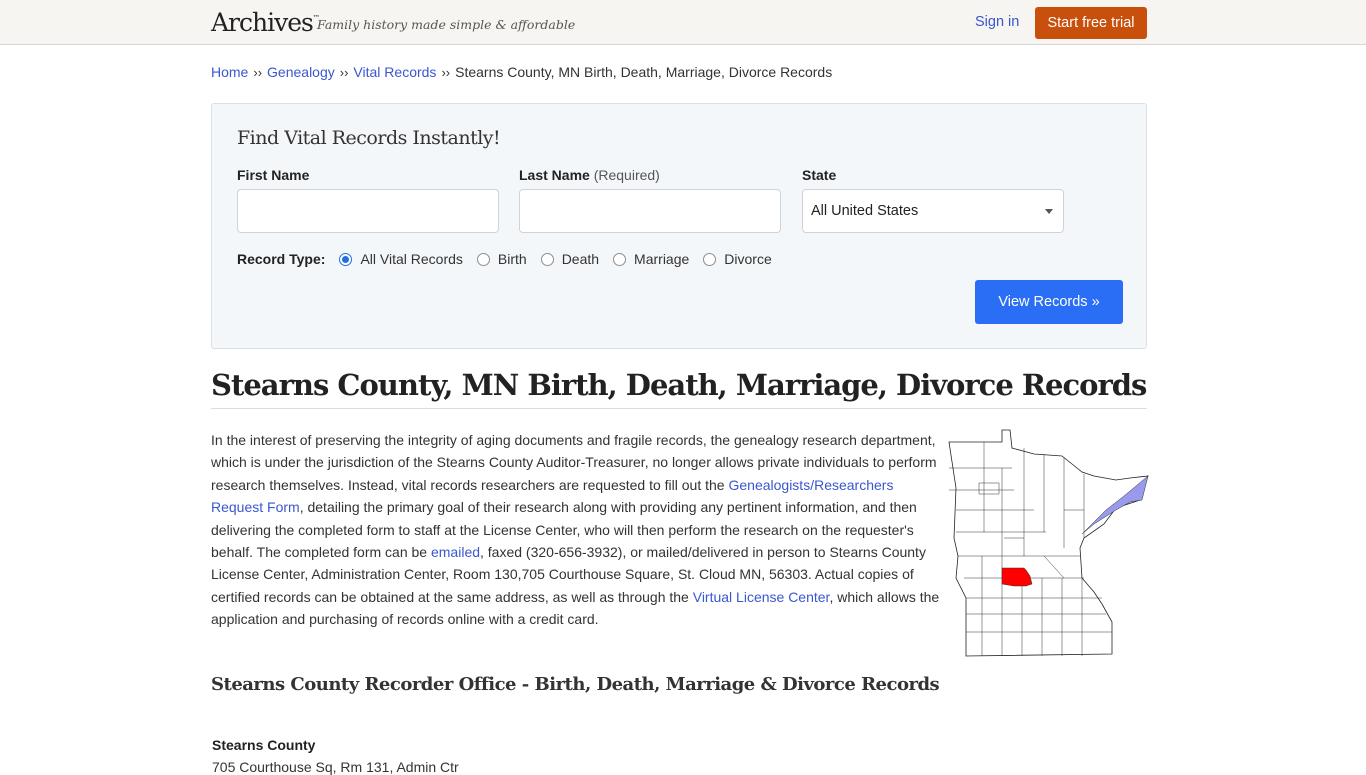 The image size is (1366, 775). I want to click on office-address: 705 Courthouse Sq, Rm 131, Admin Ctr, so click(335, 767).